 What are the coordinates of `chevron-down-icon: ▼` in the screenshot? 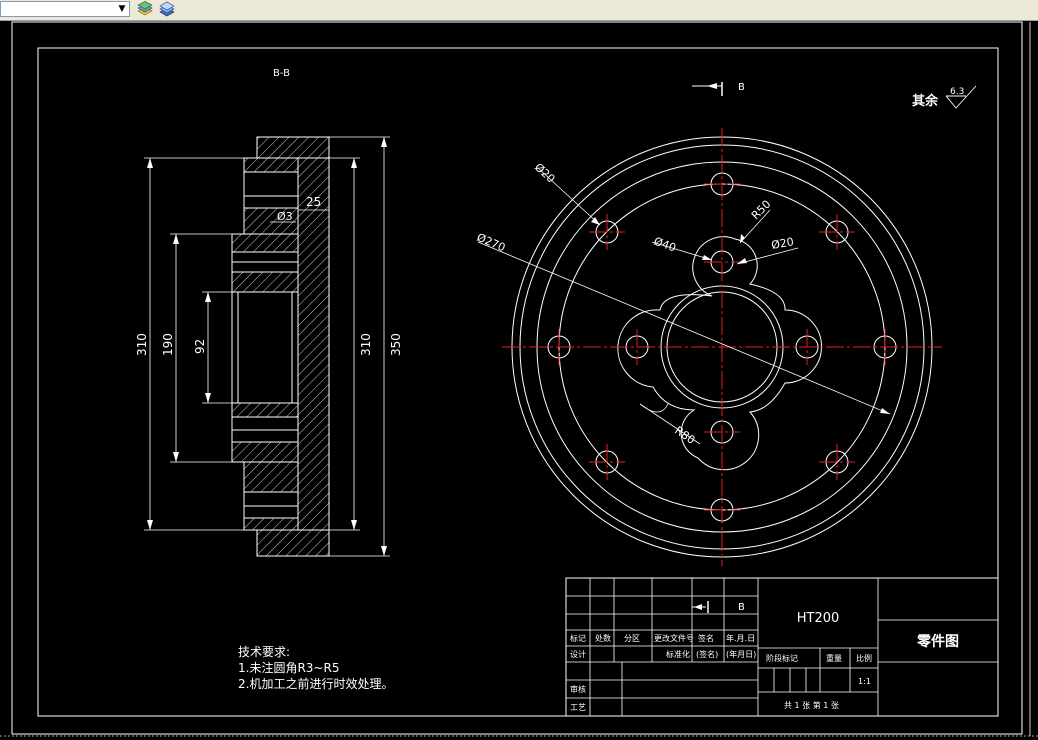 It's located at (122, 9).